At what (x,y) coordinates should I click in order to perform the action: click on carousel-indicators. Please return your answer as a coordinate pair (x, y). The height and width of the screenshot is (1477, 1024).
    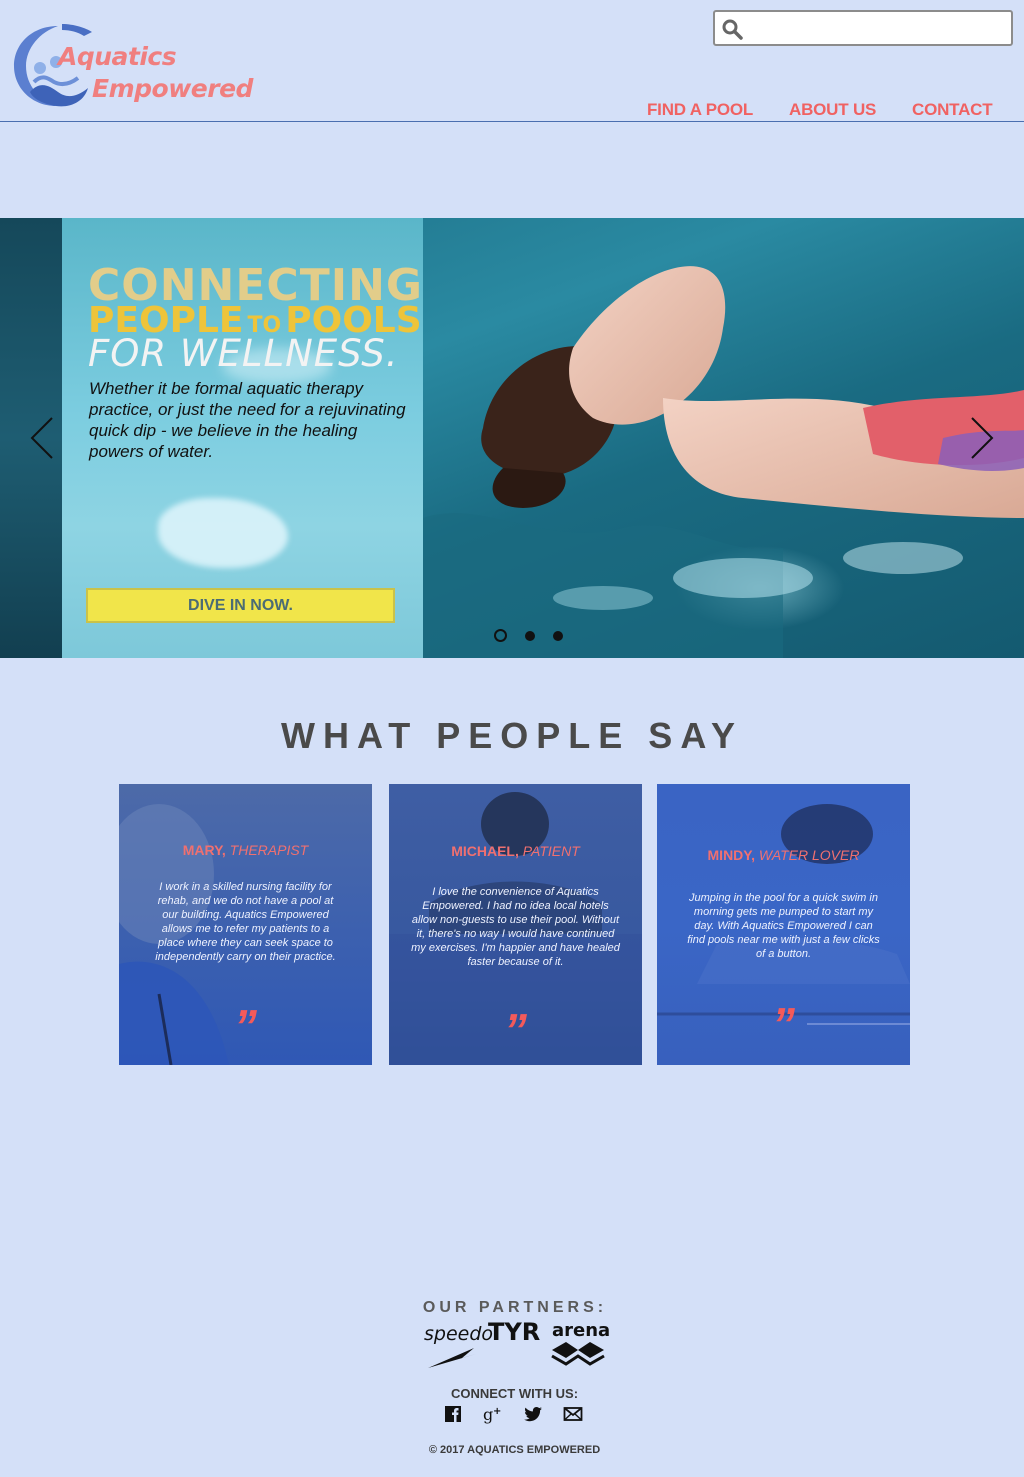
    Looking at the image, I should click on (532, 636).